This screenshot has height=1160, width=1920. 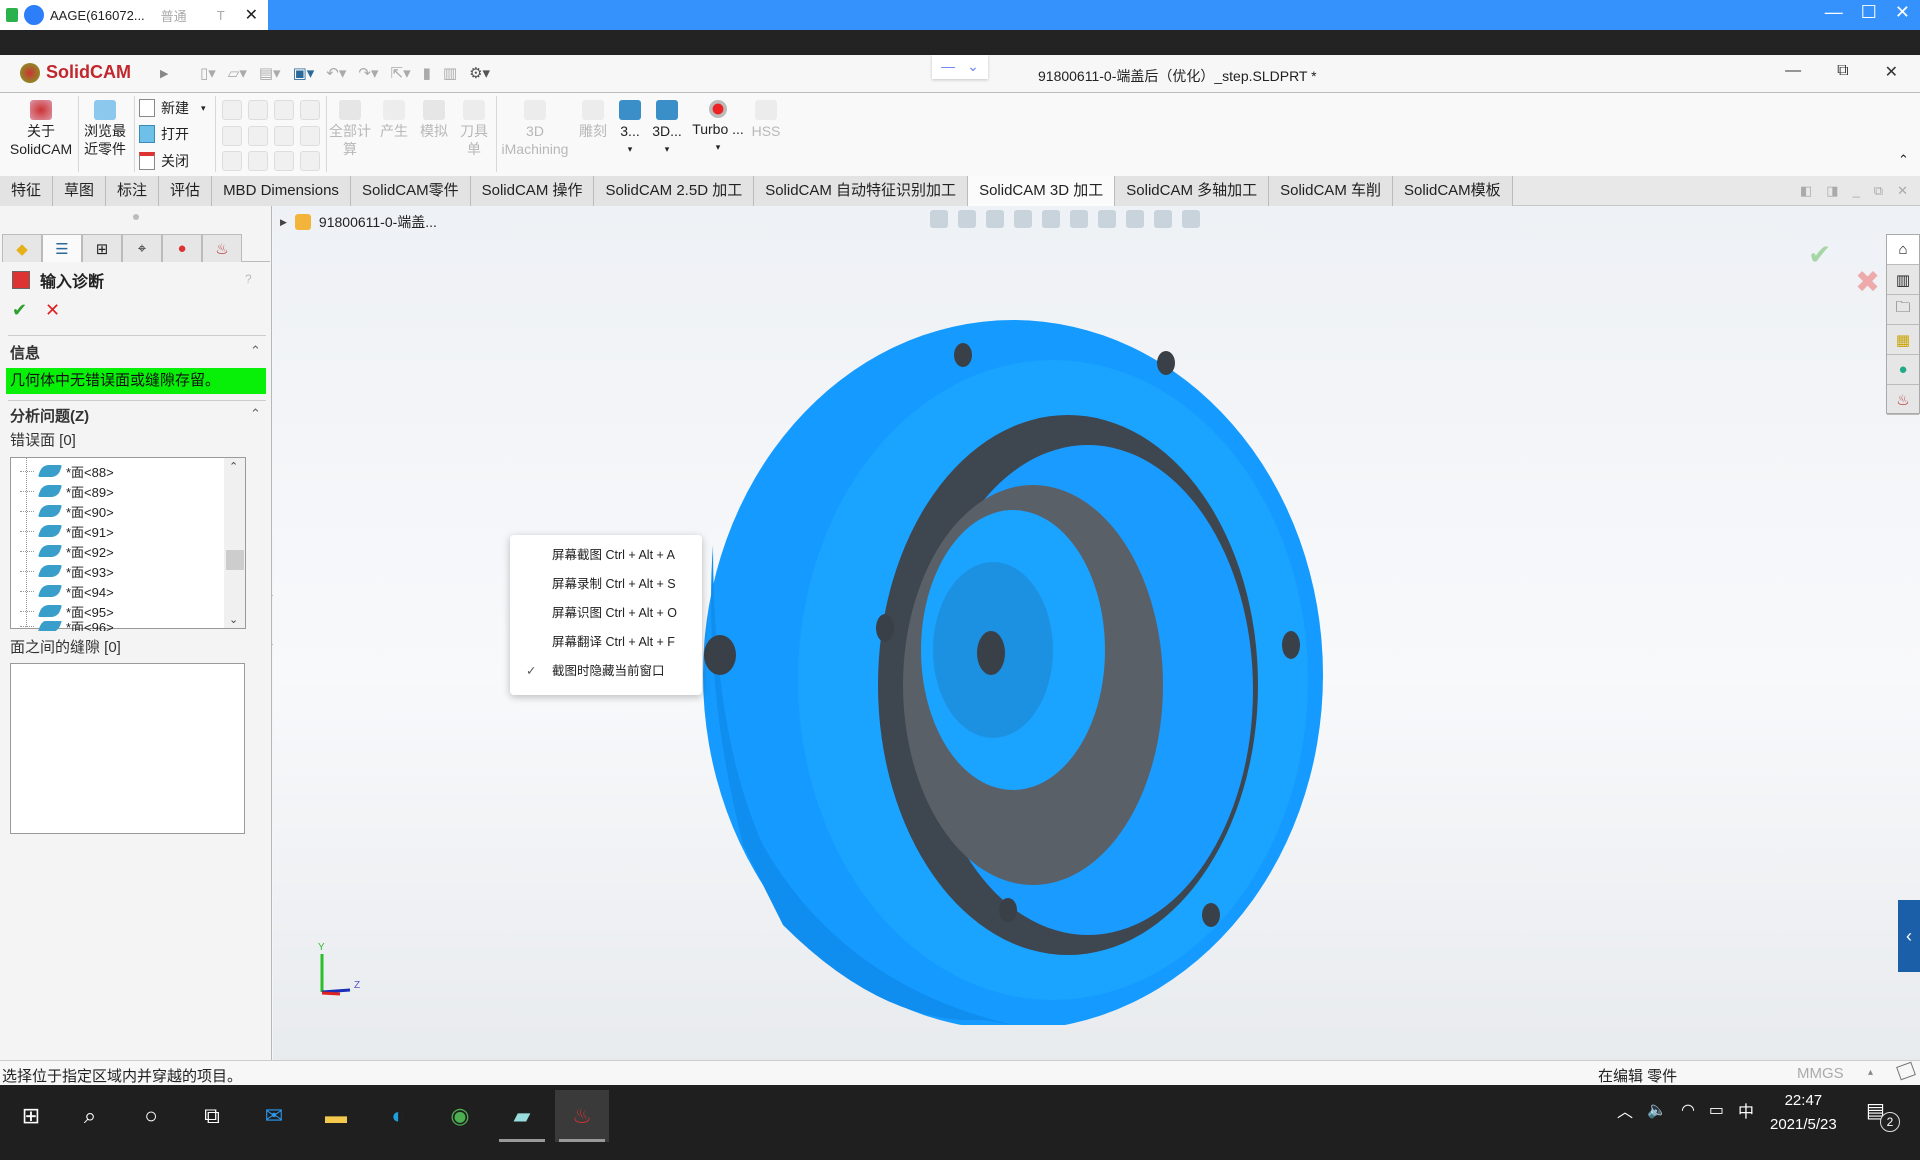 I want to click on notepad-app: ▰, so click(x=522, y=1116).